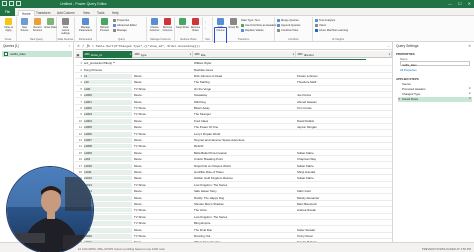 The image size is (474, 252). What do you see at coordinates (108, 114) in the screenshot?
I see `table-cell: s1003` at bounding box center [108, 114].